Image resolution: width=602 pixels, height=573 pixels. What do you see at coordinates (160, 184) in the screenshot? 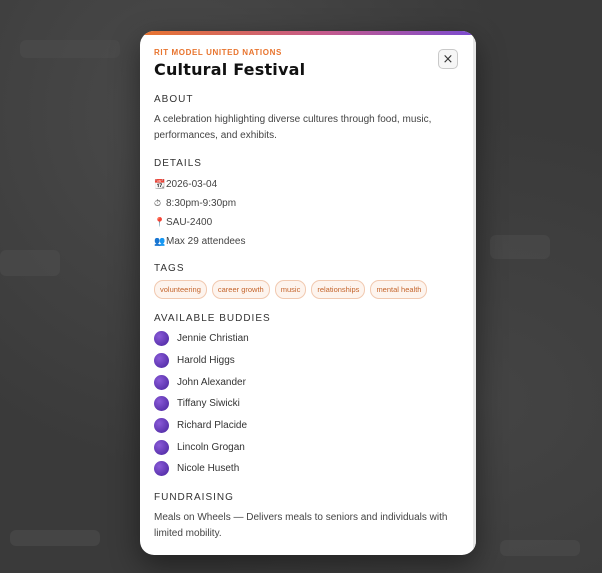
I see `calendar-icon: 📆` at bounding box center [160, 184].